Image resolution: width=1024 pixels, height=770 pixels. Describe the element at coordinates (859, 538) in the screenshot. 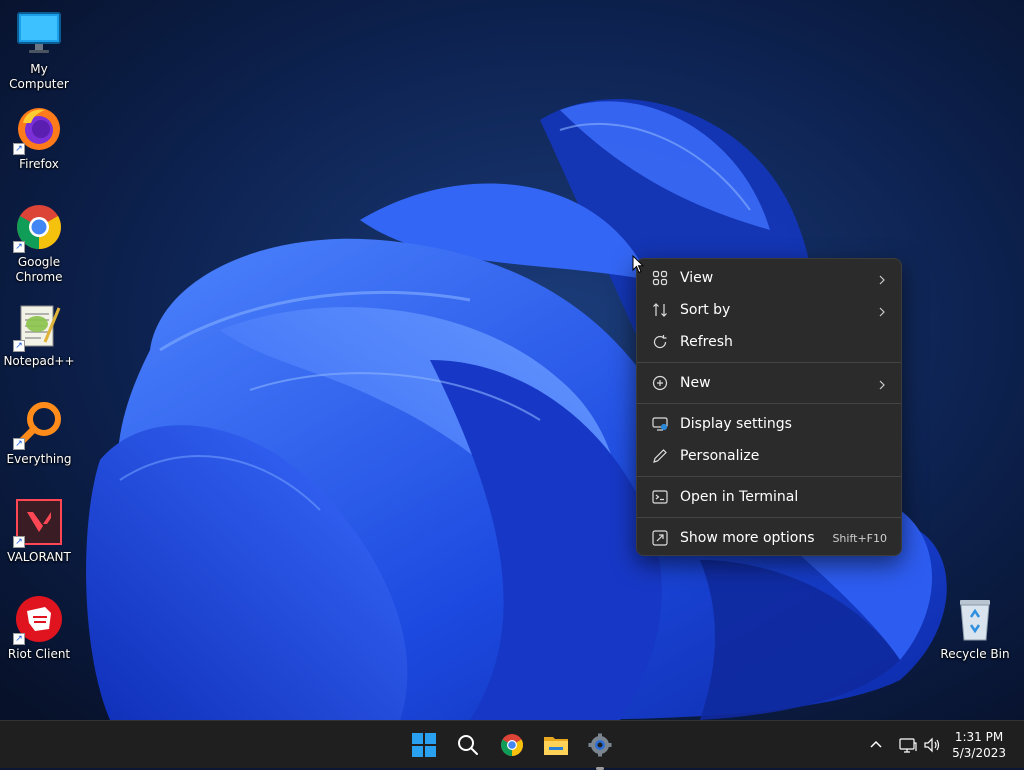

I see `keyboard-shortcut-label: Shift+F10` at that location.